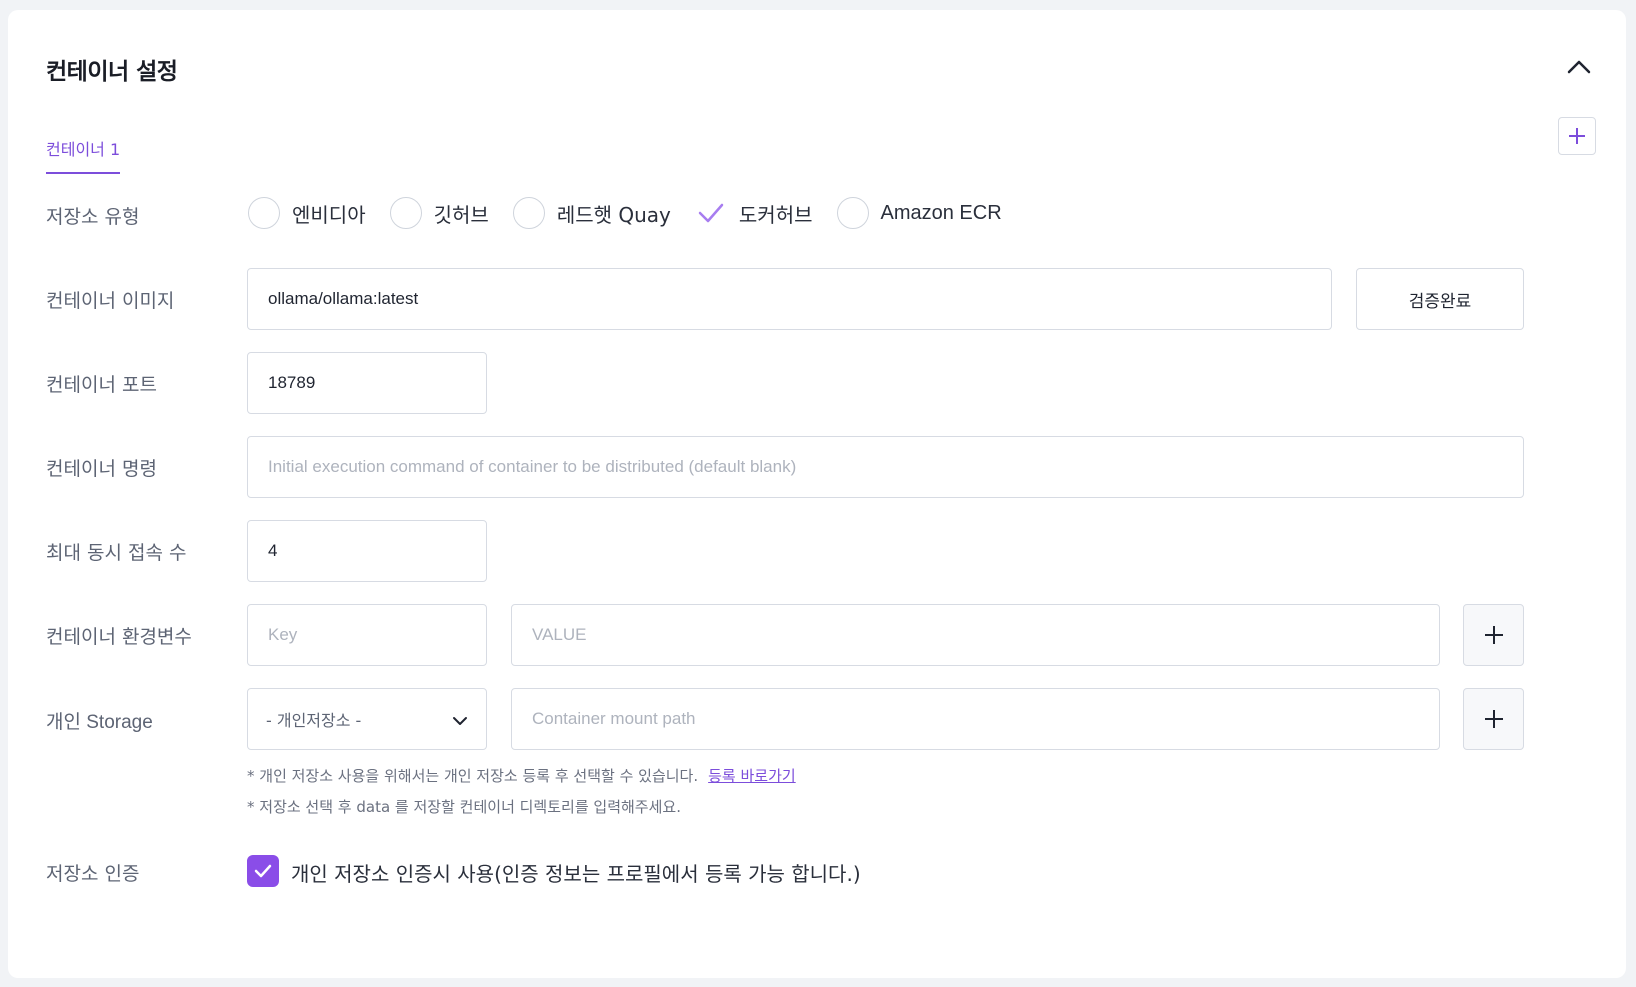 This screenshot has width=1636, height=987. What do you see at coordinates (119, 637) in the screenshot?
I see `env-label: 컨테이너 환경변수` at bounding box center [119, 637].